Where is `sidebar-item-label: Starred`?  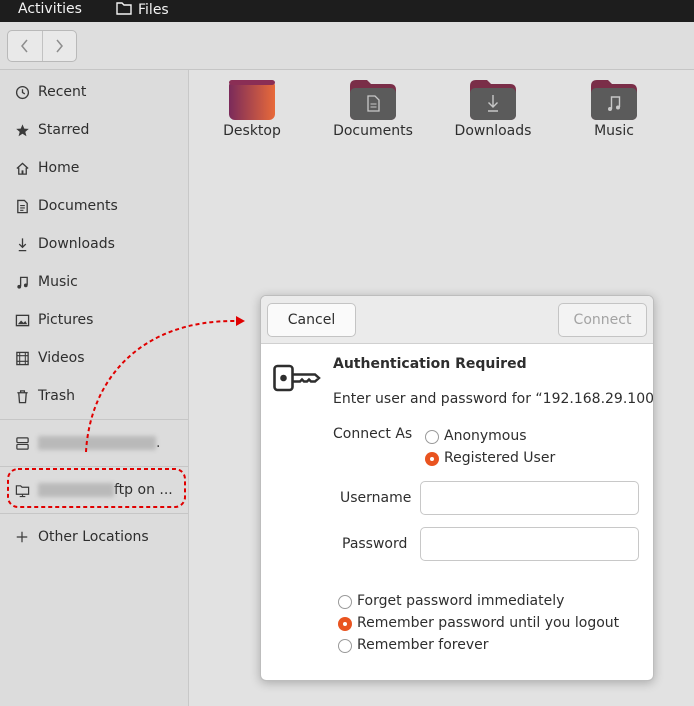 sidebar-item-label: Starred is located at coordinates (64, 130).